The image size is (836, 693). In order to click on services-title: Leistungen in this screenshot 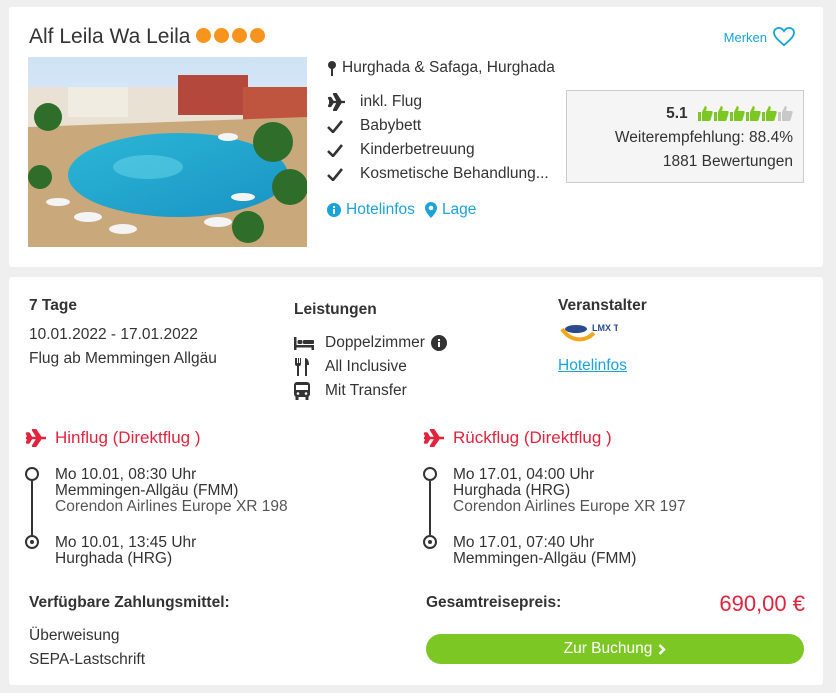, I will do `click(335, 309)`.